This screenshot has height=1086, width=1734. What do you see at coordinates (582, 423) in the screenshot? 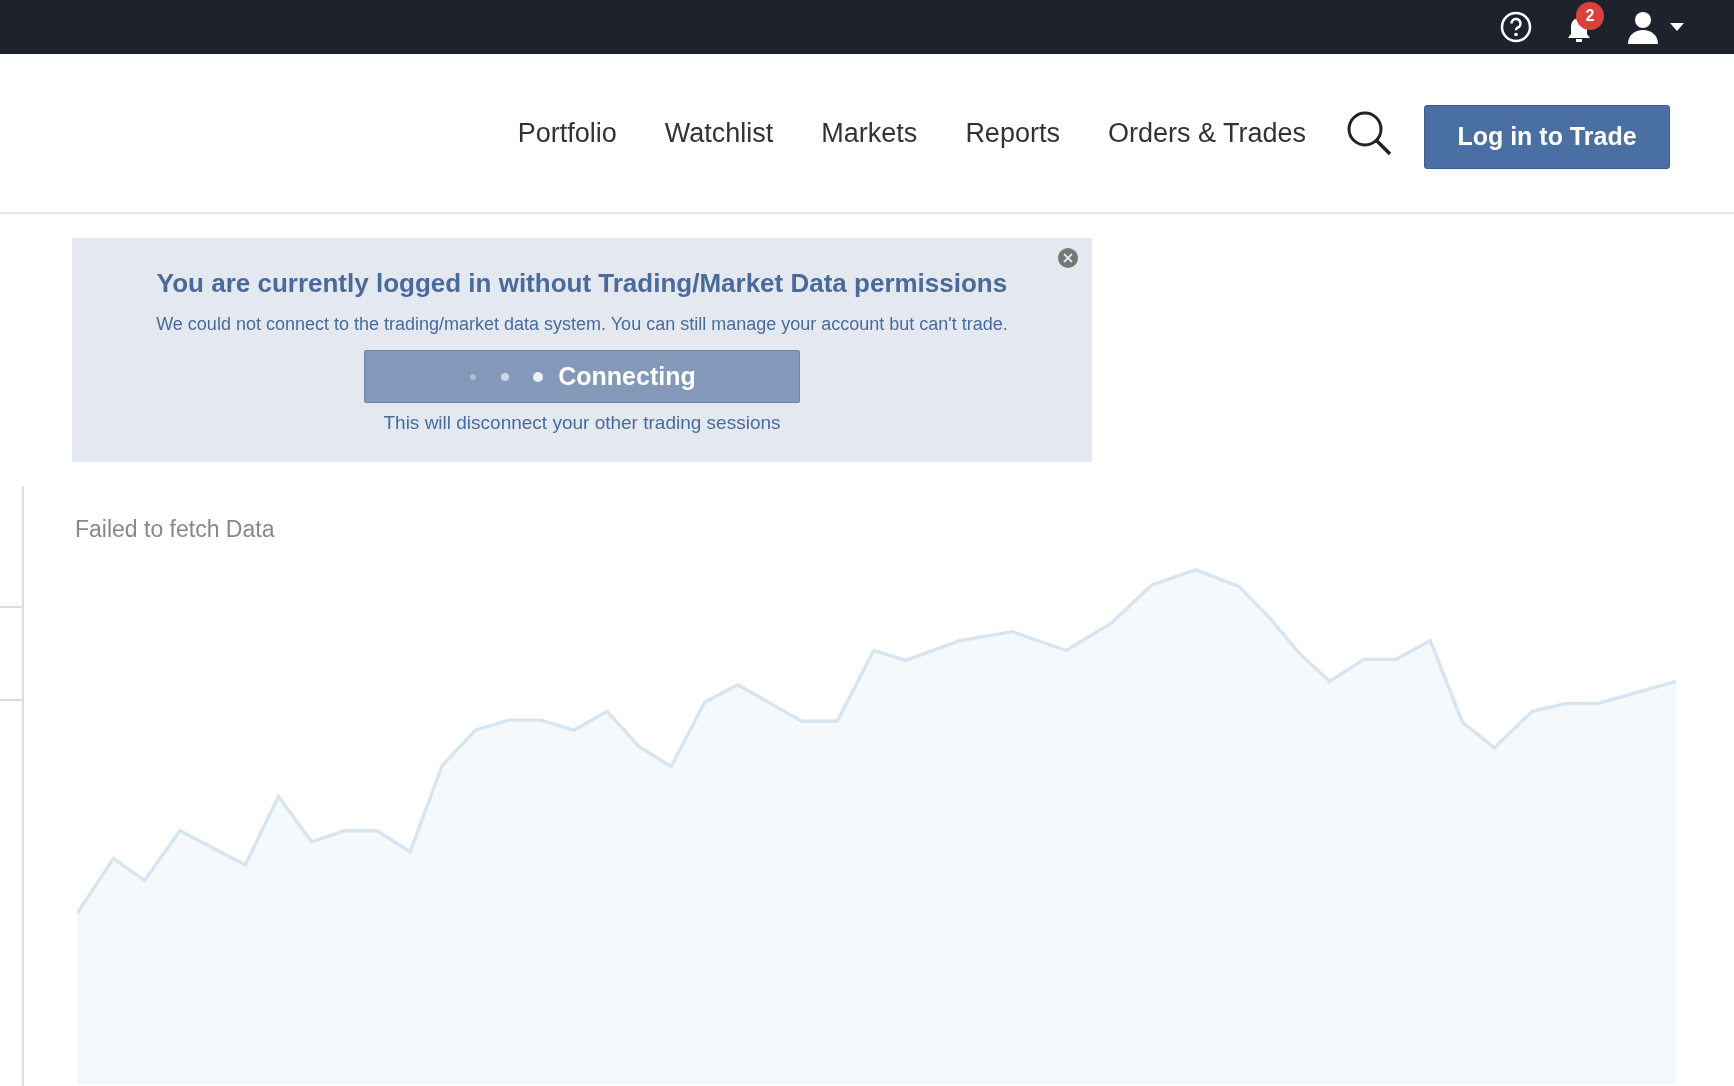
I see `alert-note: This will disconnect your other trading sessions` at bounding box center [582, 423].